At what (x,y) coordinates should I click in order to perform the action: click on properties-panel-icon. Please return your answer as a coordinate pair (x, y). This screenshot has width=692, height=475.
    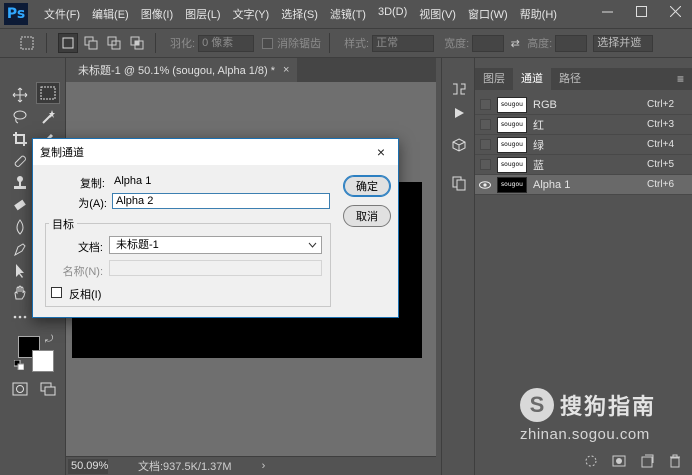
    Looking at the image, I should click on (459, 183).